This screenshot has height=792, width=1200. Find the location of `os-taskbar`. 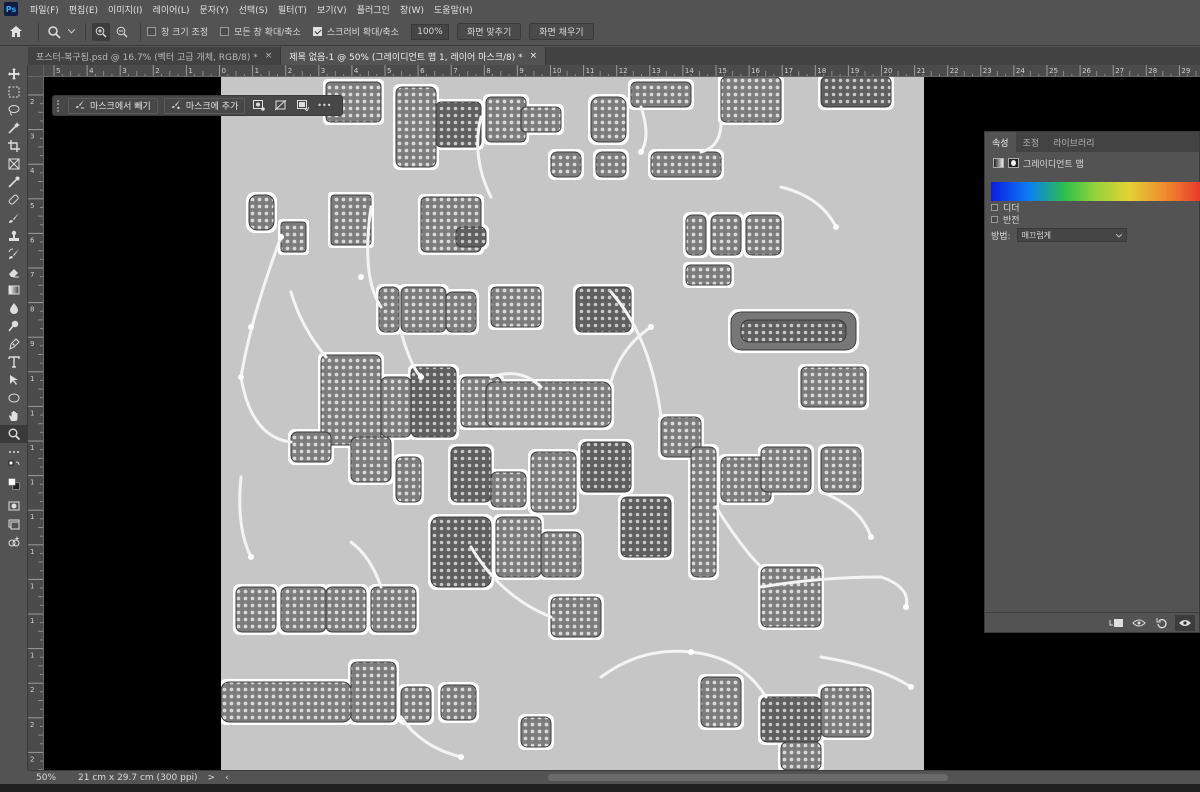

os-taskbar is located at coordinates (600, 788).